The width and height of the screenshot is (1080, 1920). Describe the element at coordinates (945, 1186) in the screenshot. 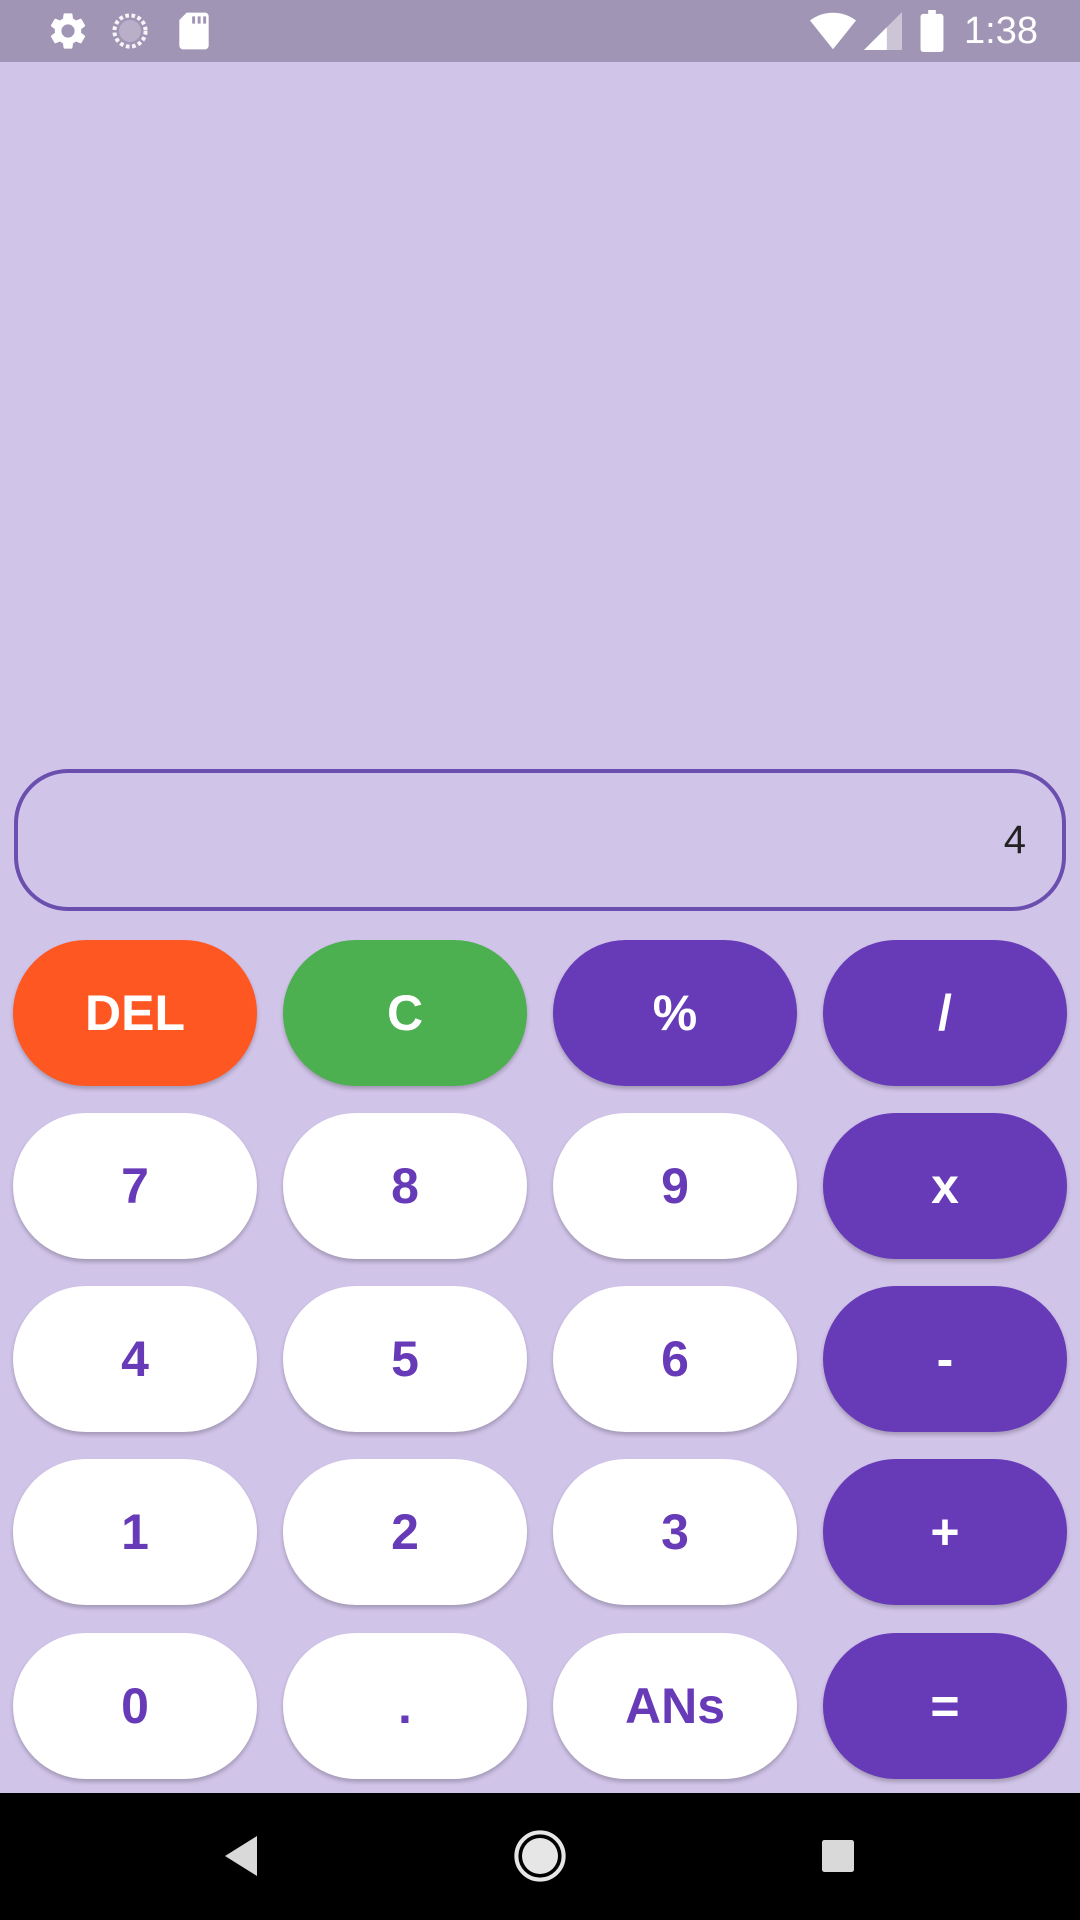

I see `multiply-button: x` at that location.